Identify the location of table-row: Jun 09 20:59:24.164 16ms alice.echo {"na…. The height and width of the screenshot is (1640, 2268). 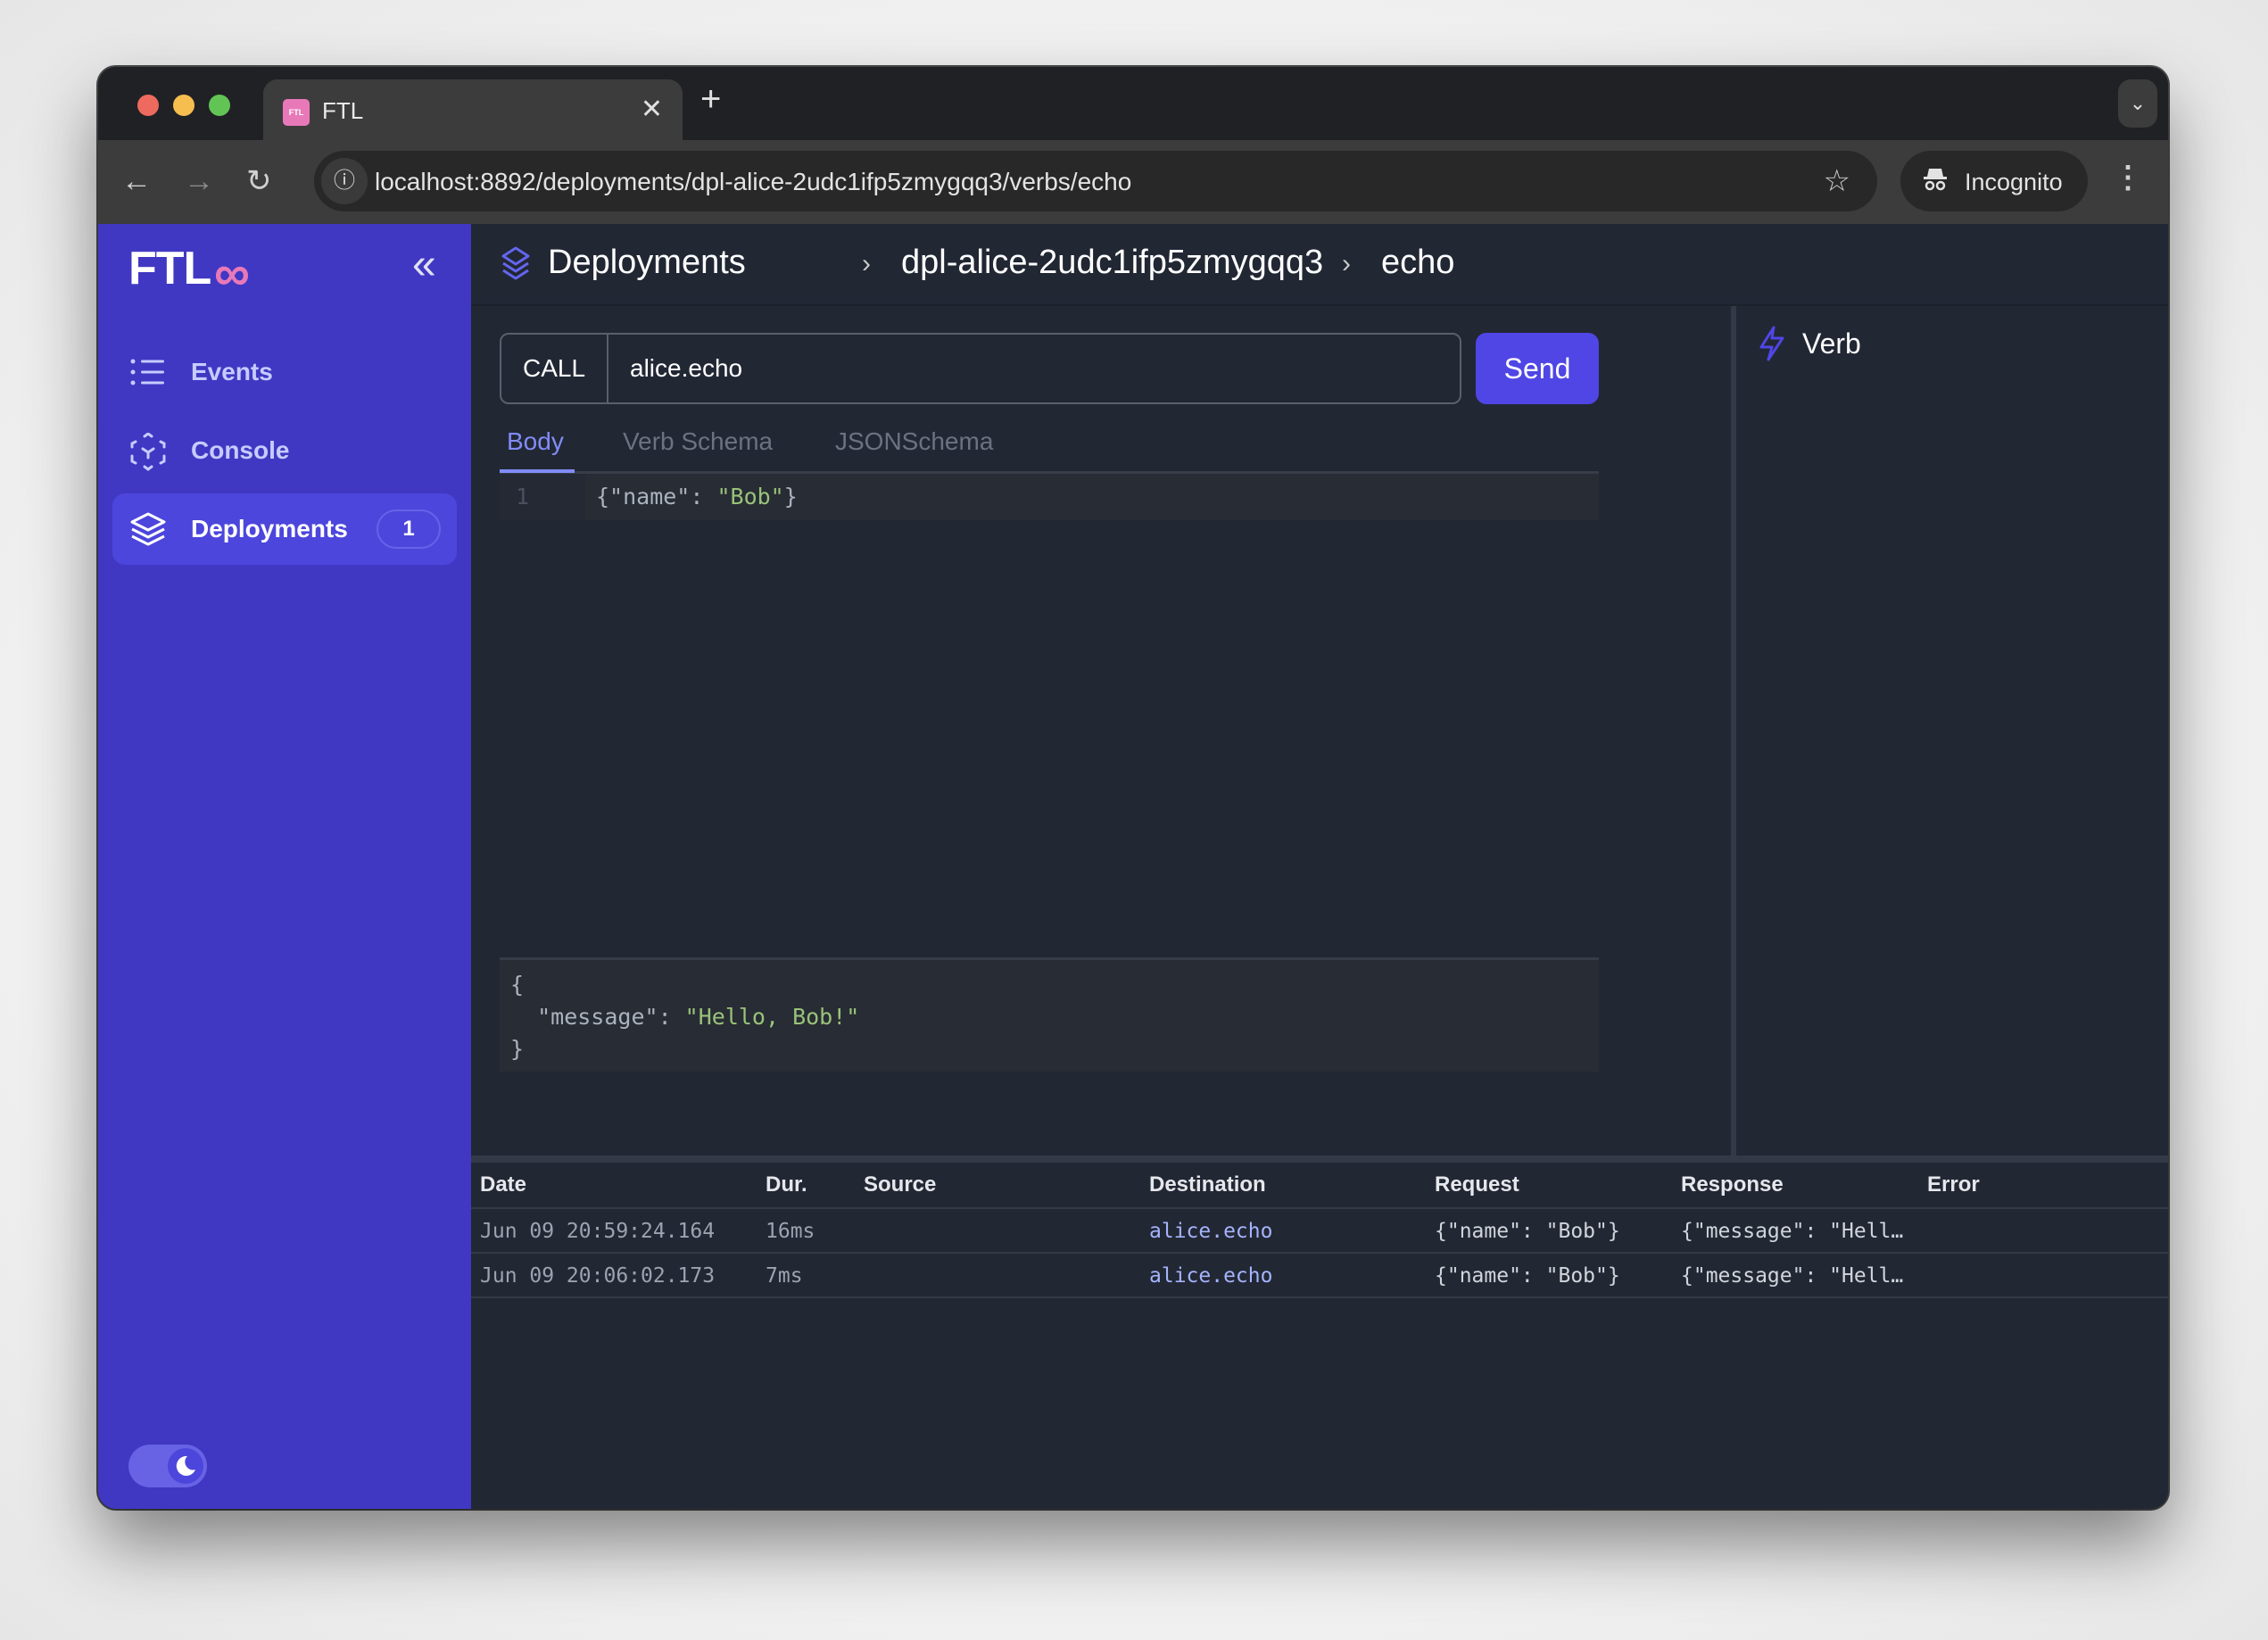
(1319, 1232).